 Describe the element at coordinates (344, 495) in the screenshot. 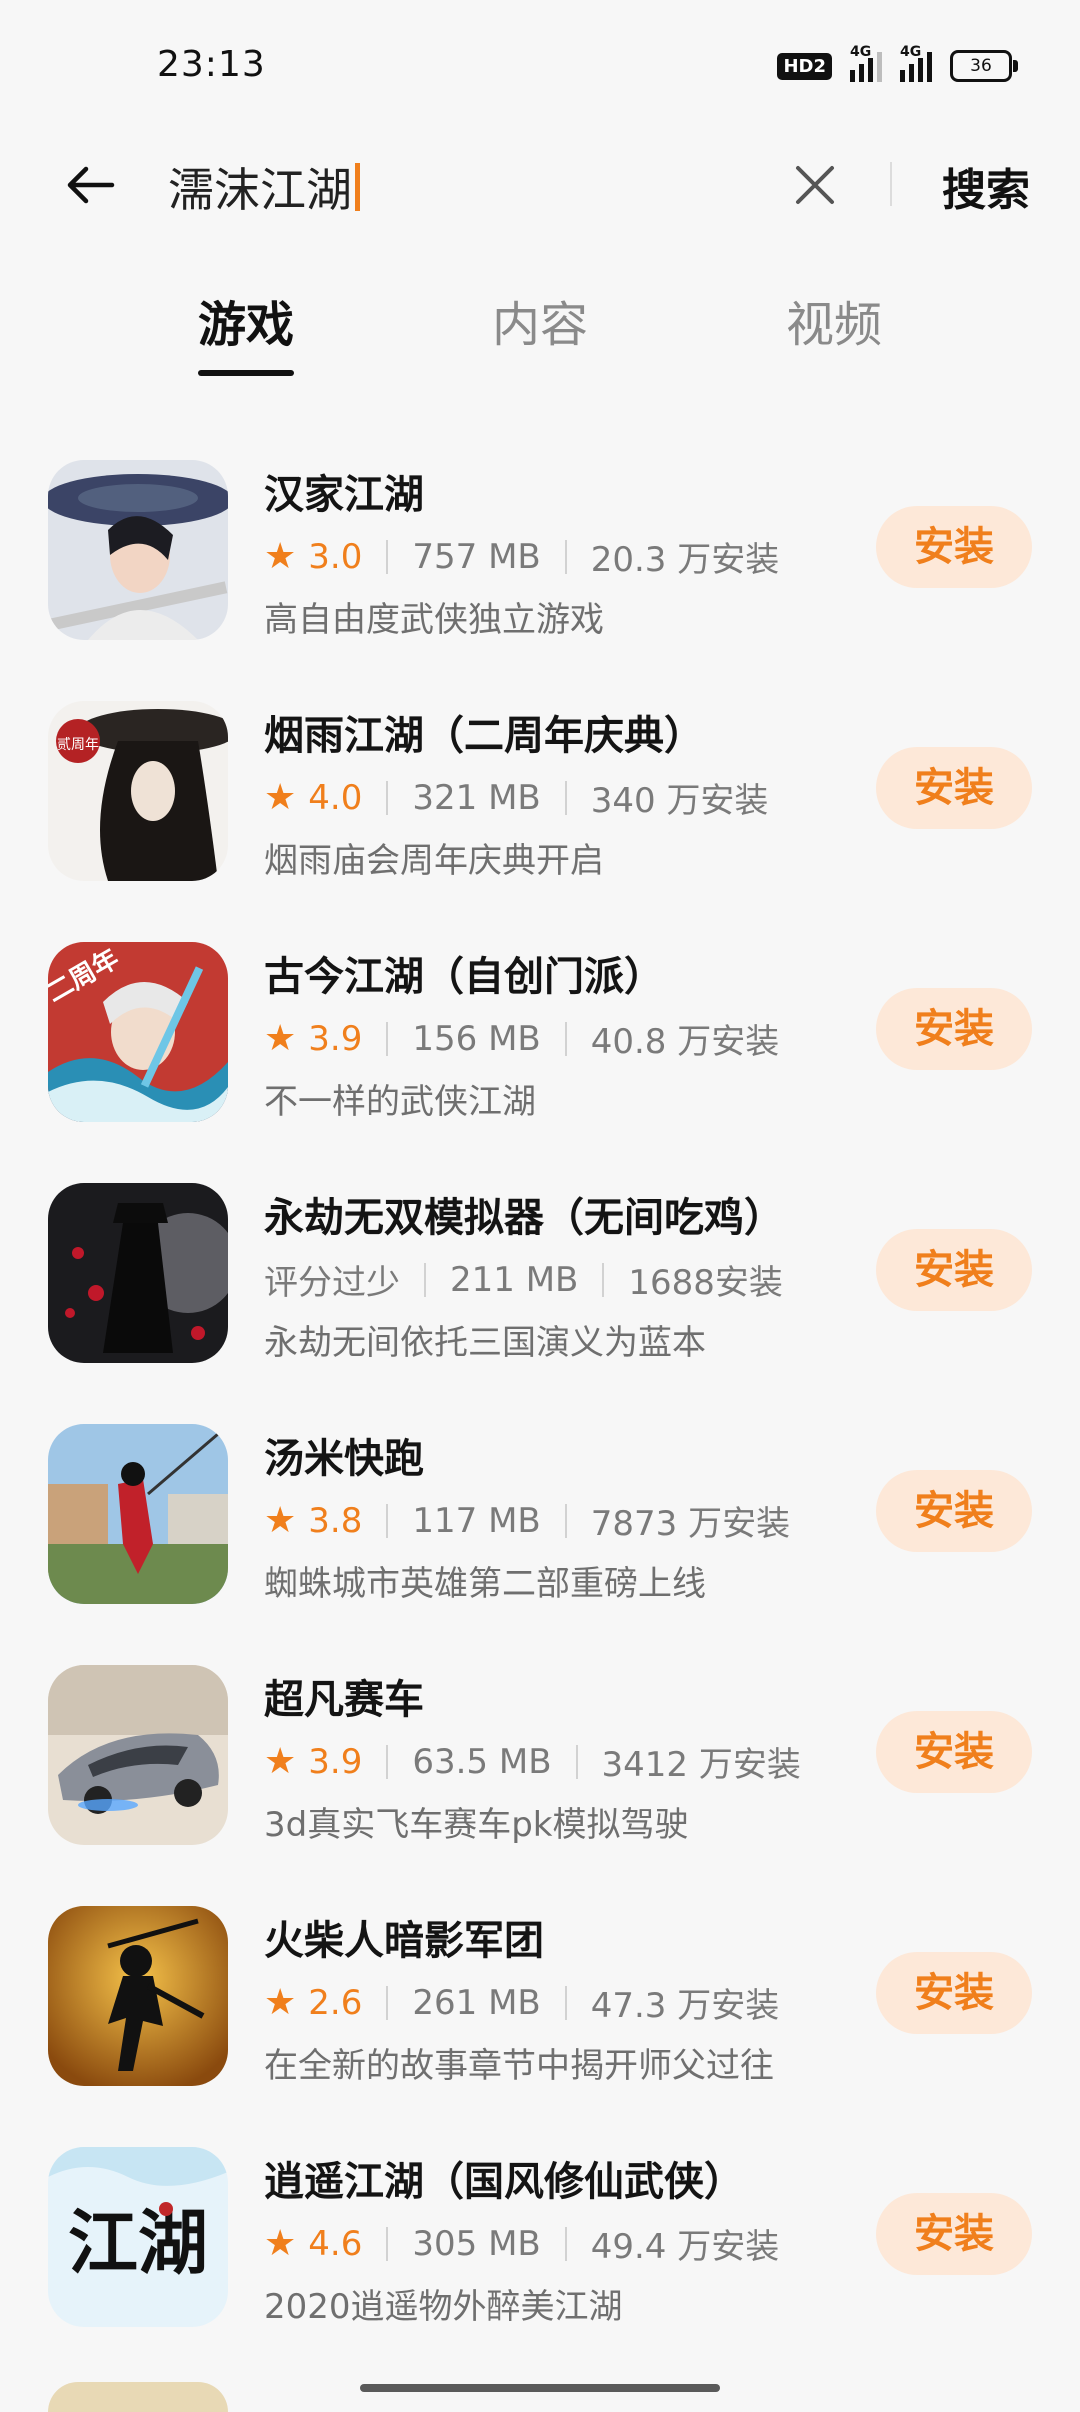

I see `app-name: 汉家江湖` at that location.